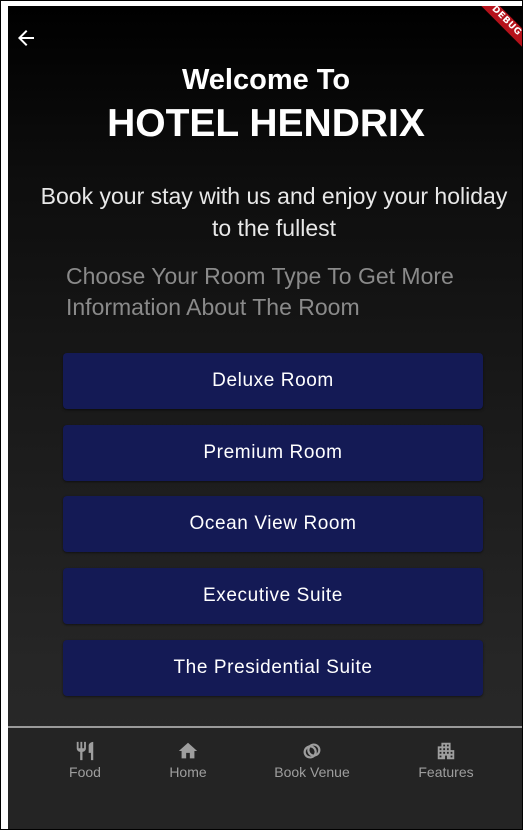  I want to click on presidential-suite-button: The Presidential Suite, so click(273, 668).